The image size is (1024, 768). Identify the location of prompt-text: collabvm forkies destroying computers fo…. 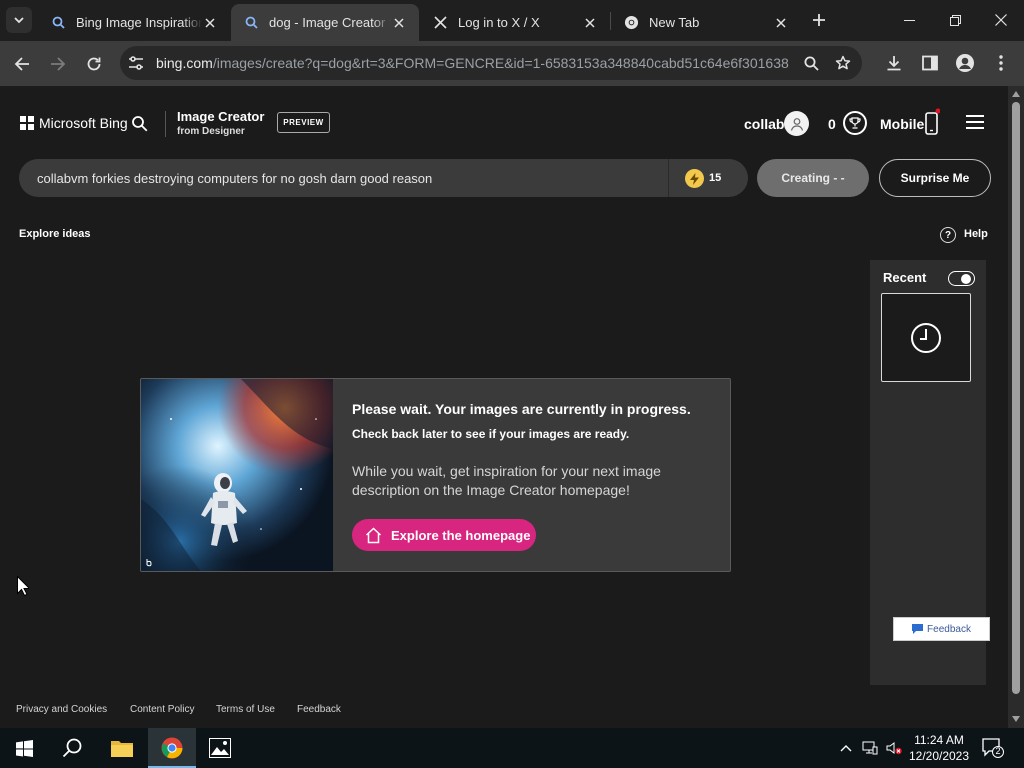
(234, 178).